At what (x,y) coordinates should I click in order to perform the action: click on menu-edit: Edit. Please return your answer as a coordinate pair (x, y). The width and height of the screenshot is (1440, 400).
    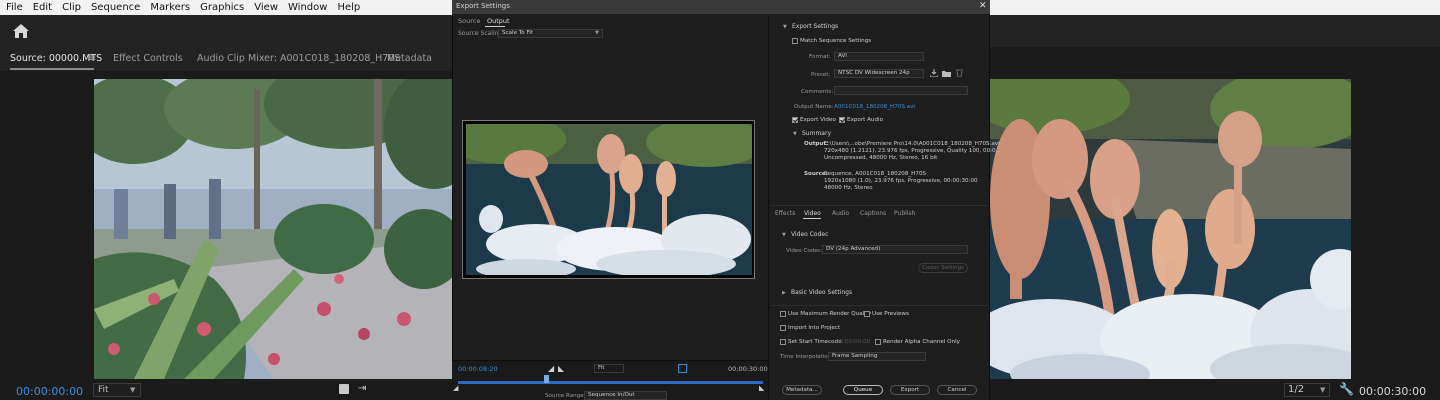
    Looking at the image, I should click on (42, 7).